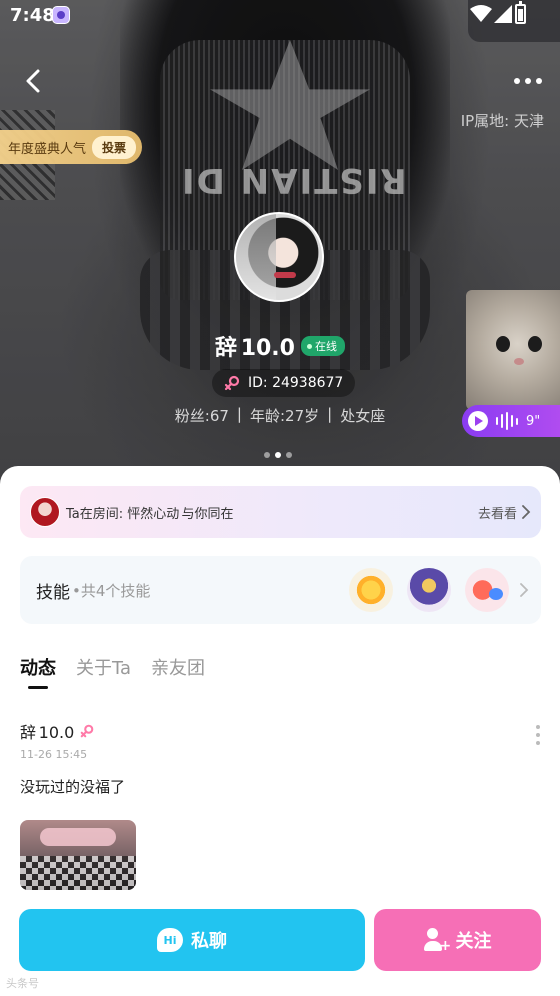 The width and height of the screenshot is (560, 996). I want to click on go-to-room-link: 去看看, so click(497, 512).